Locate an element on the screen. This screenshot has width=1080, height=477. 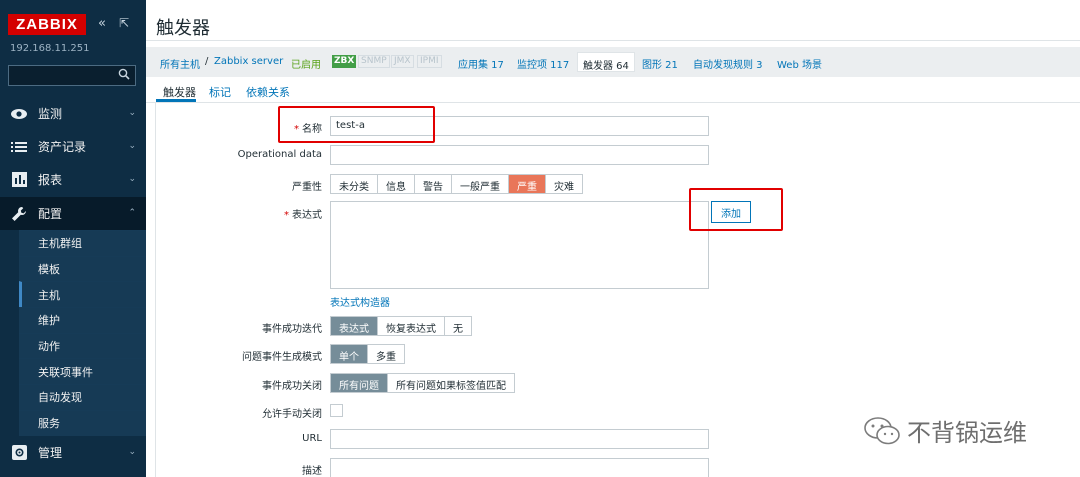
ok-event-closes-selector: 所有问题 所有问题如果标签值匹配 is located at coordinates (422, 383).